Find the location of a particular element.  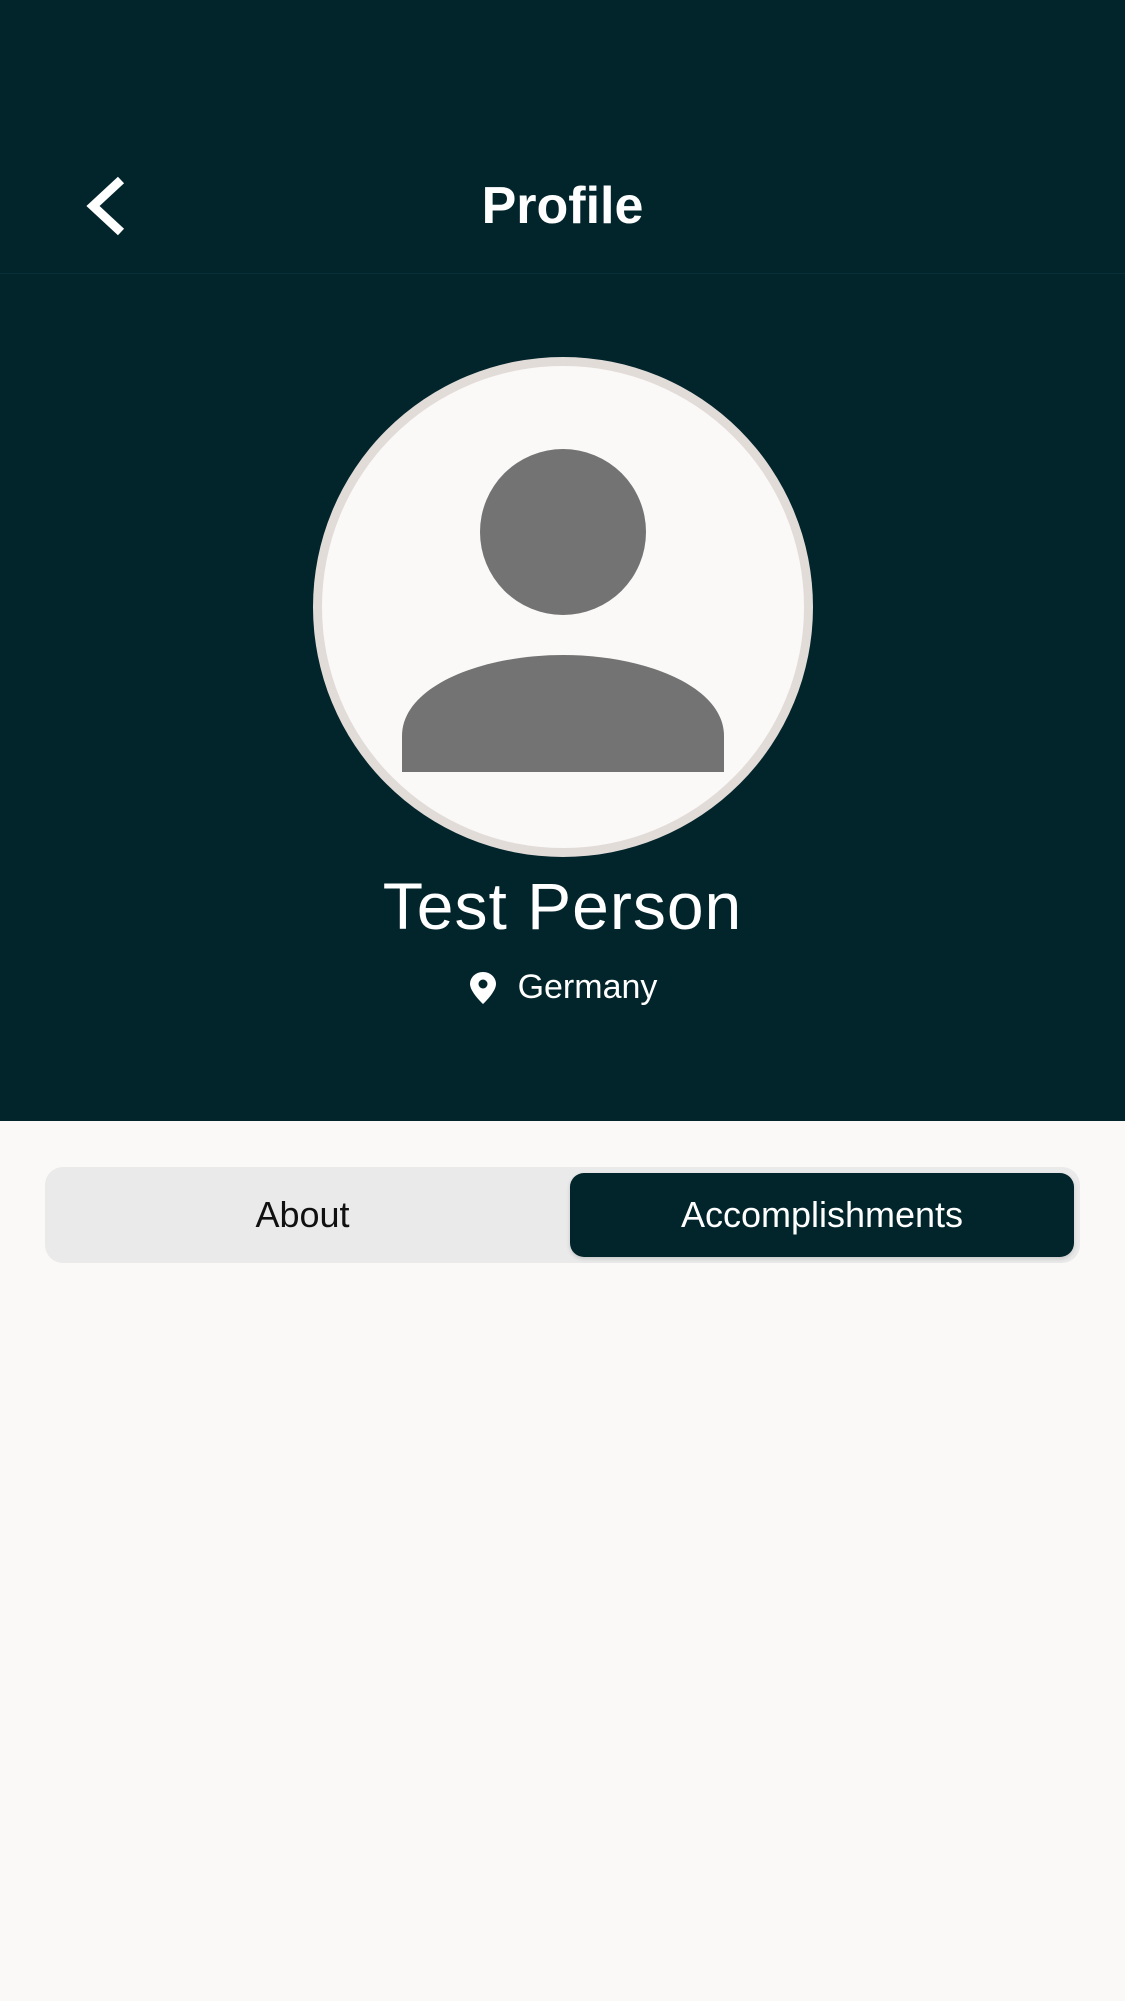

tab-about: About is located at coordinates (302, 1215).